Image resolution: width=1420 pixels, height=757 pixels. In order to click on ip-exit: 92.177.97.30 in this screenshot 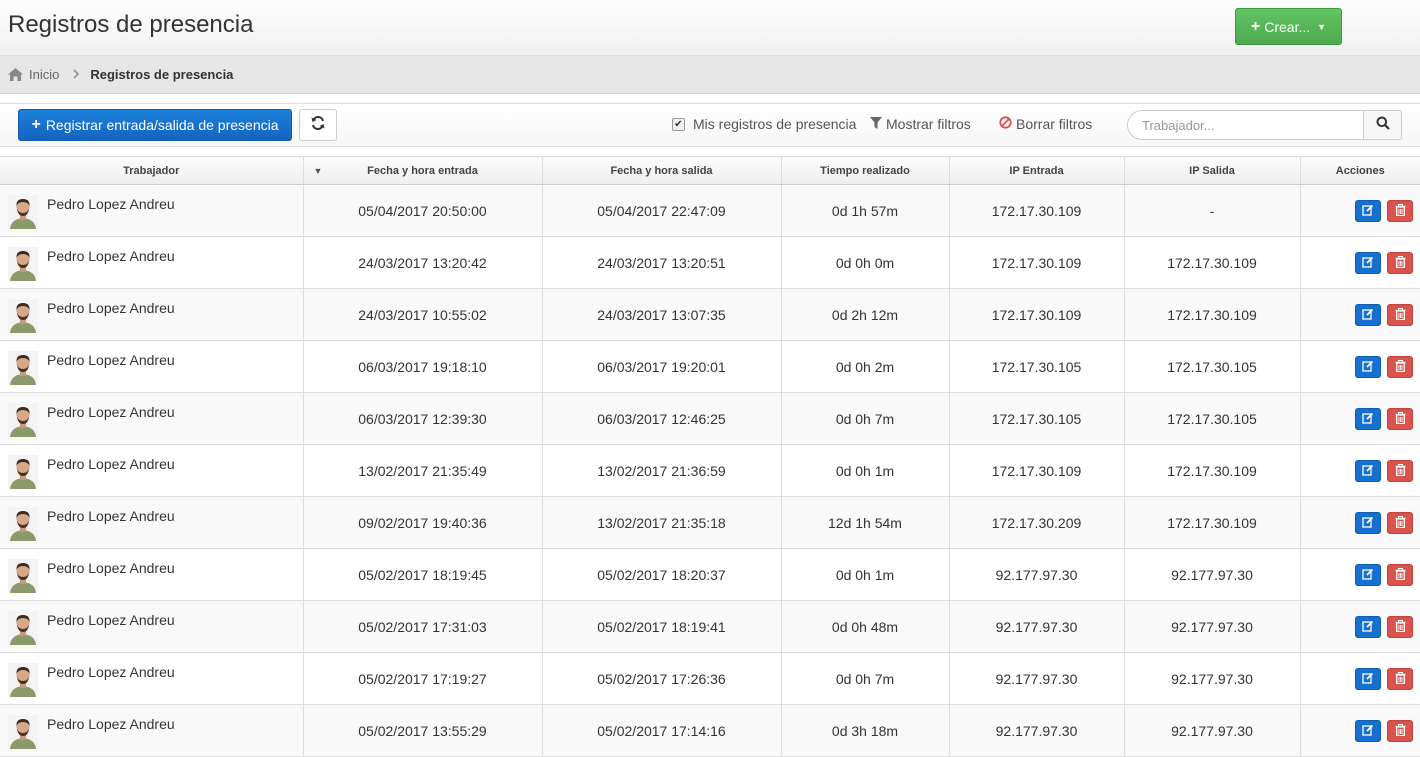, I will do `click(1212, 678)`.